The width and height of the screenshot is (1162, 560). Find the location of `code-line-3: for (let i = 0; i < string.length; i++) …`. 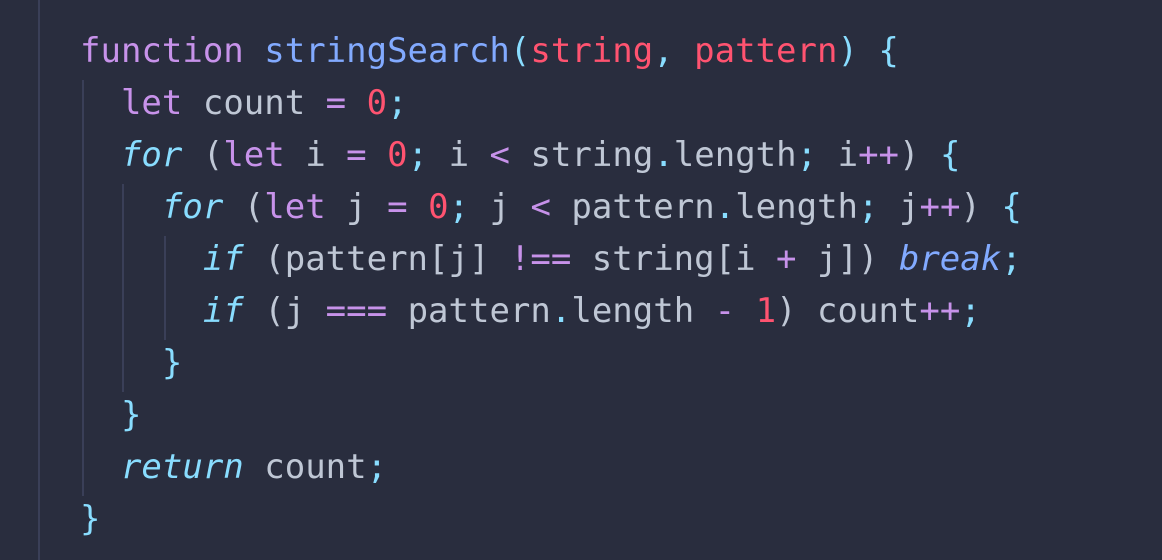

code-line-3: for (let i = 0; i < string.length; i++) … is located at coordinates (551, 155).